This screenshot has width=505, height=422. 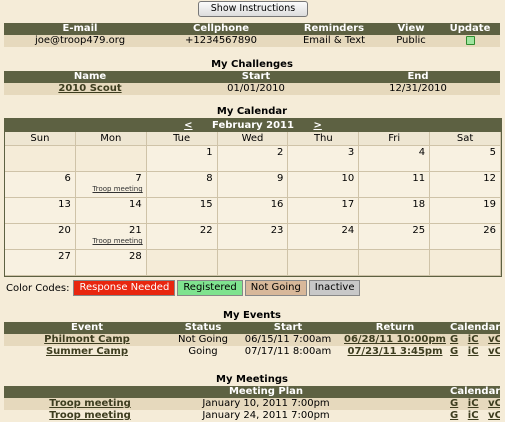 I want to click on day-cell: 10, so click(x=324, y=185).